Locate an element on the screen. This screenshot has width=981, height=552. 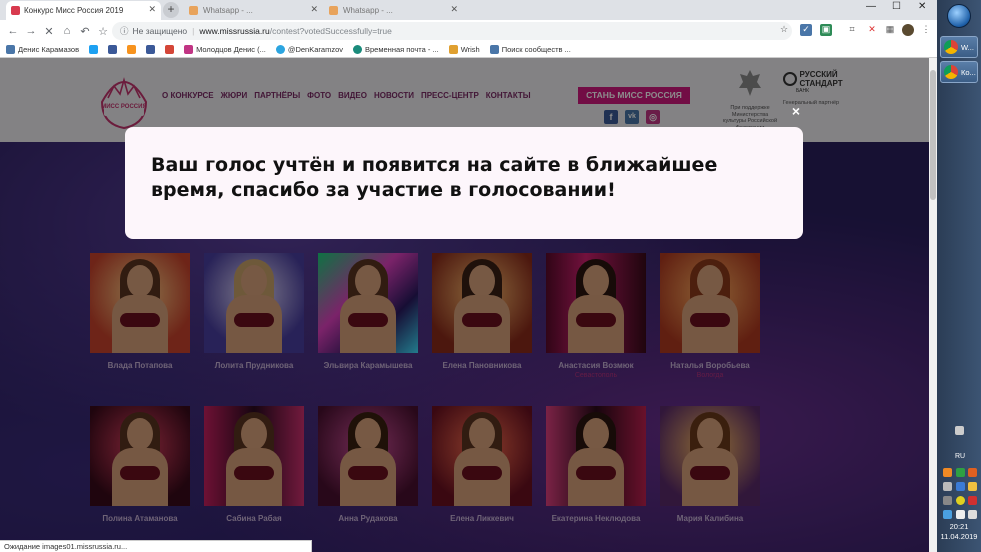
crop-icon: ⌗ is located at coordinates (852, 30).